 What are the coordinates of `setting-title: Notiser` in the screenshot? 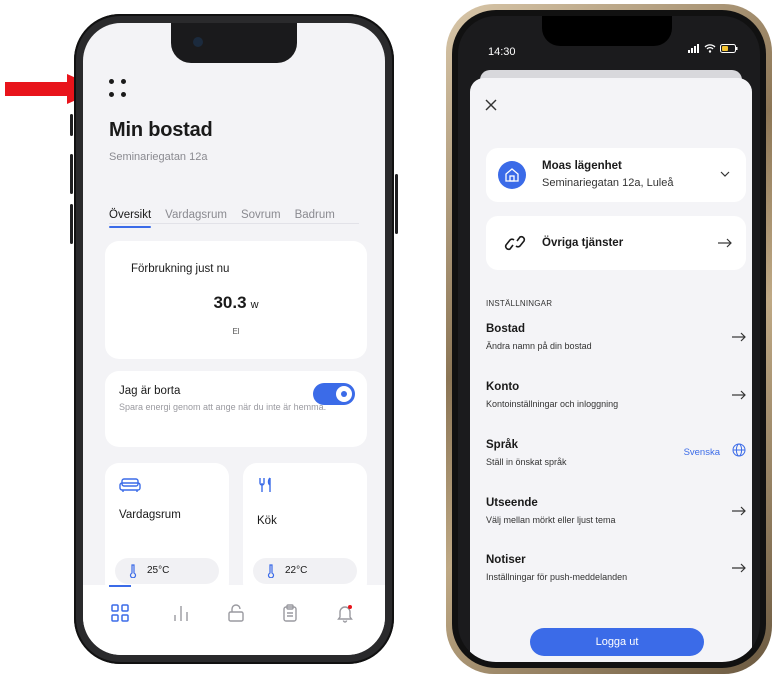 It's located at (506, 560).